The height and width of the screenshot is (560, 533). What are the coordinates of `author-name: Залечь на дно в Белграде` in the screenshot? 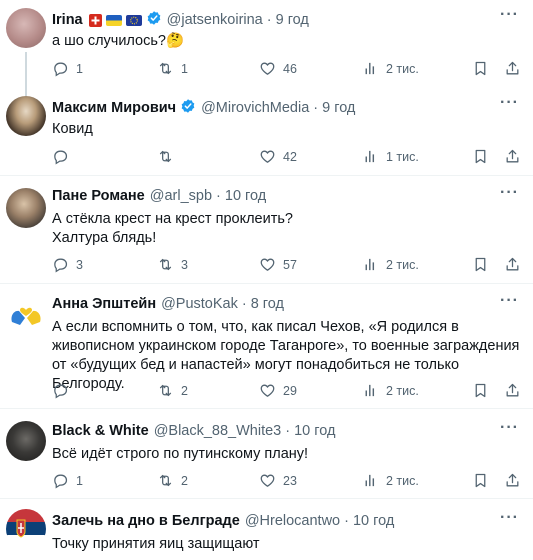 It's located at (146, 521).